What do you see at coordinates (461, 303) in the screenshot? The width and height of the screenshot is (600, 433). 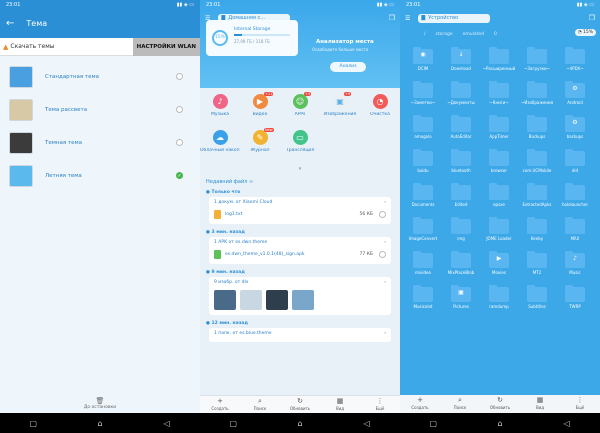 I see `folder-item: ▣ Pictures` at bounding box center [461, 303].